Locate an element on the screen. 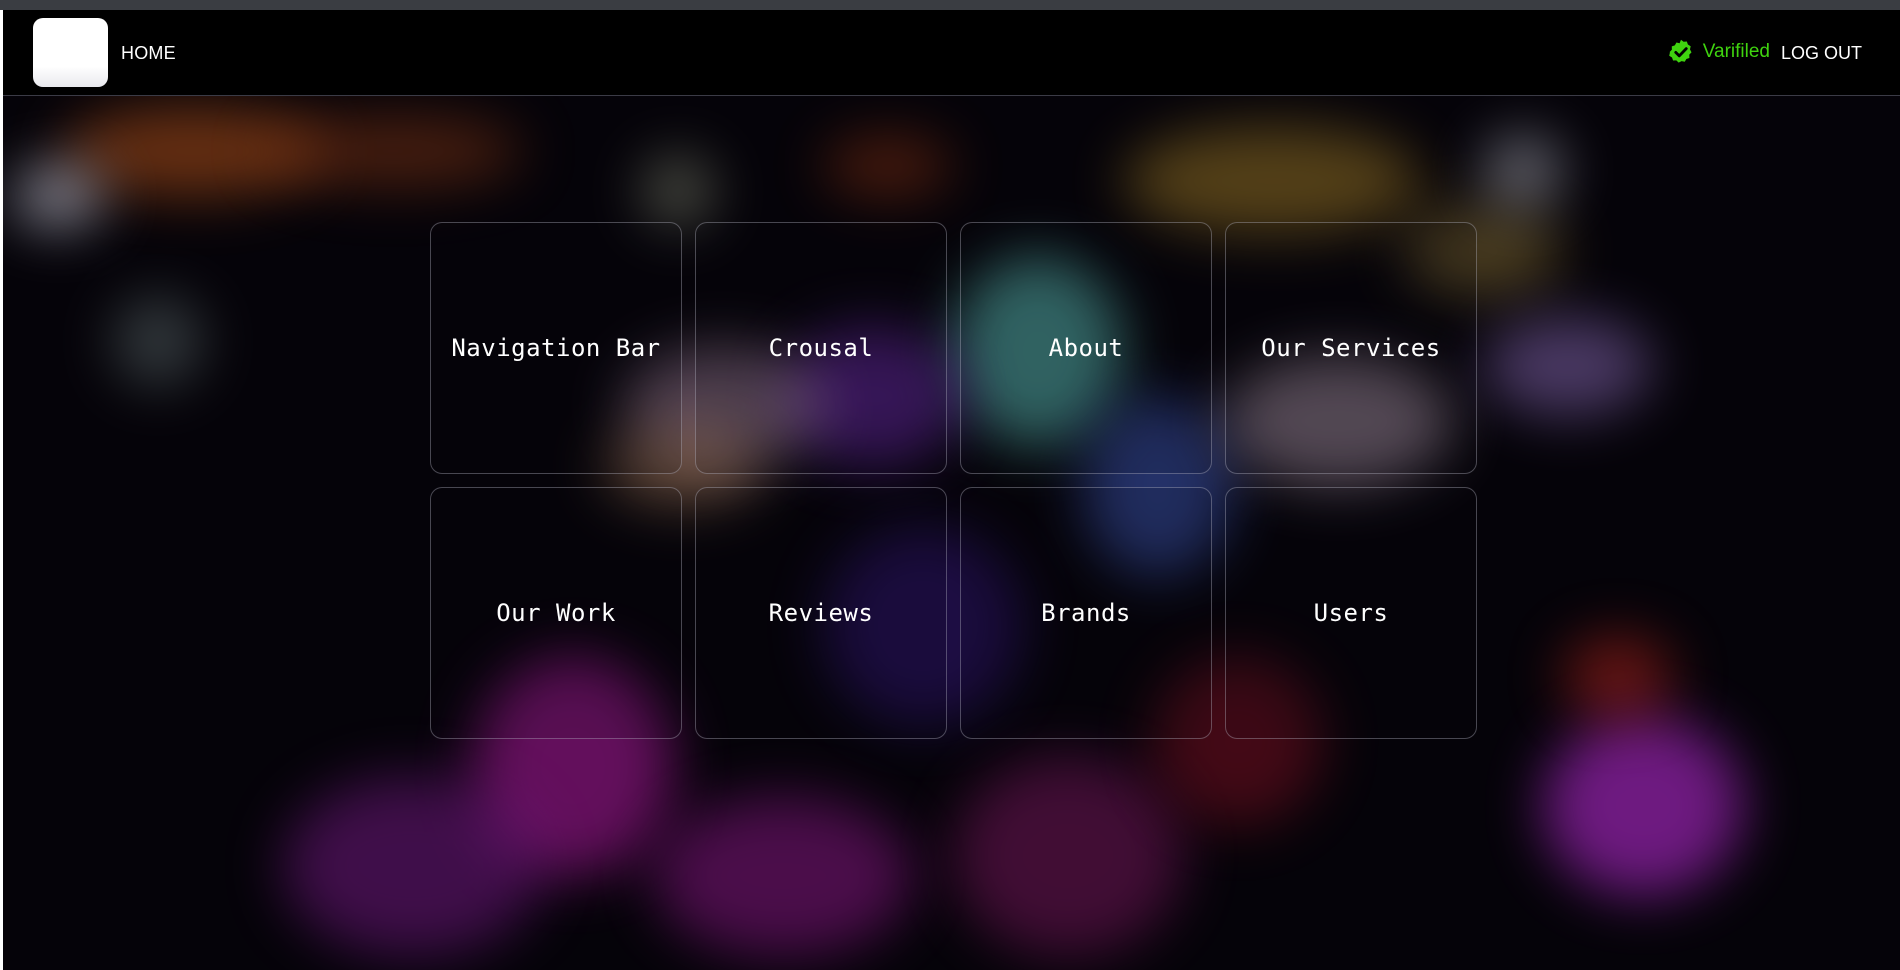 This screenshot has width=1900, height=970. section-card-label: Our Services is located at coordinates (1351, 348).